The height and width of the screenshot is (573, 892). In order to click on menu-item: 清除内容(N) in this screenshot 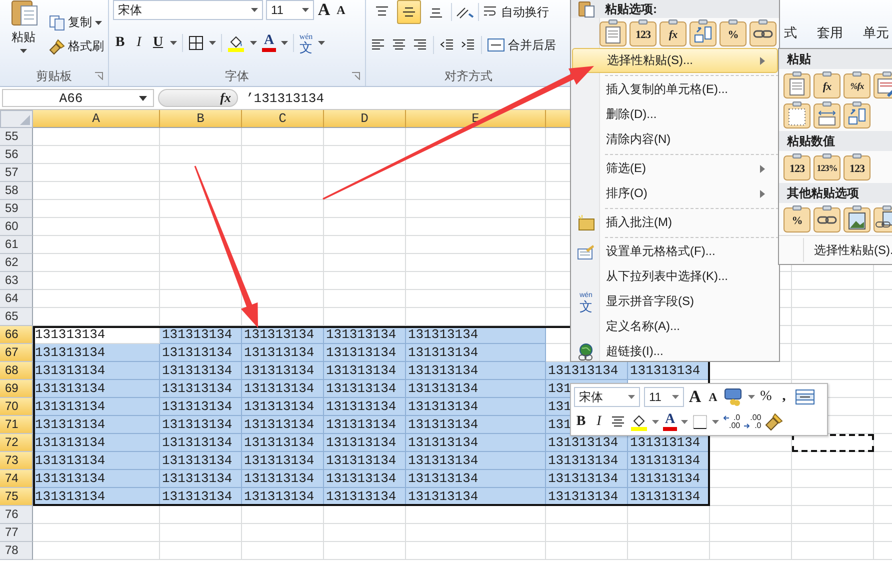, I will do `click(674, 139)`.